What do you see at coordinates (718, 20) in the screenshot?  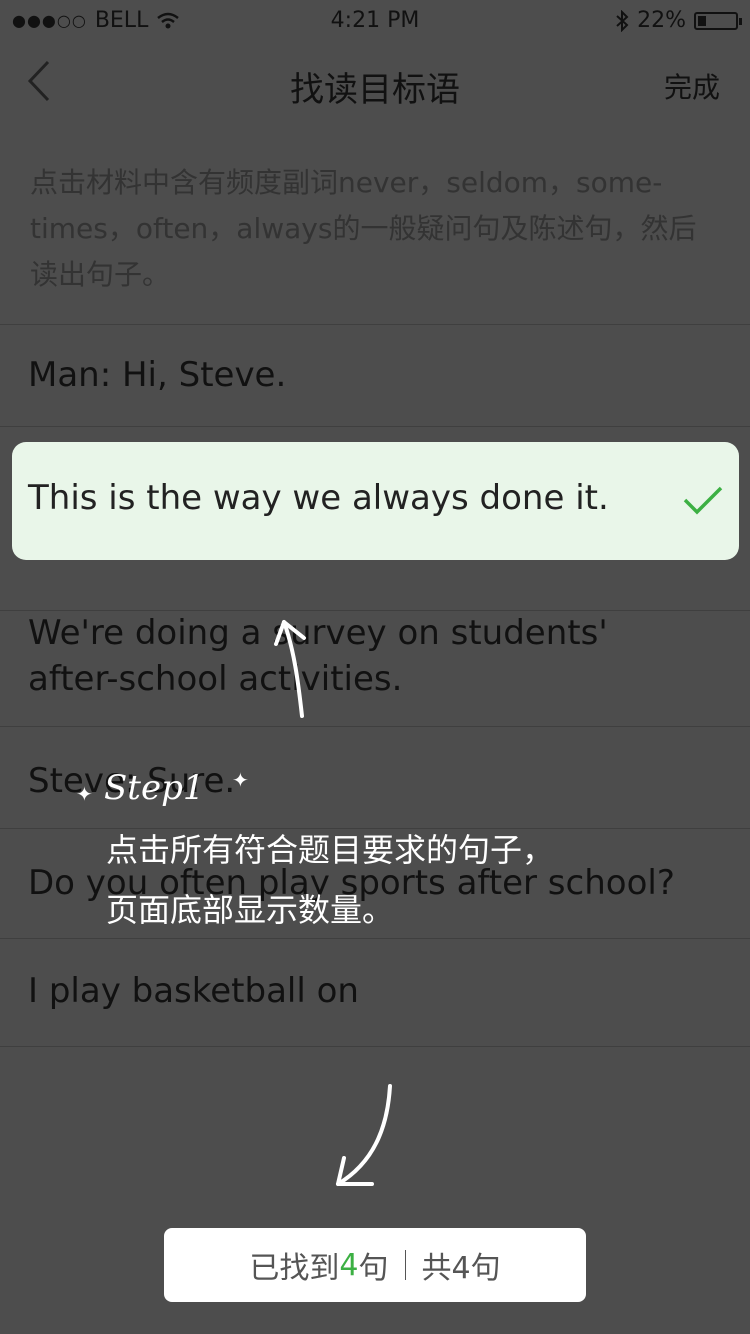 I see `battery-icon` at bounding box center [718, 20].